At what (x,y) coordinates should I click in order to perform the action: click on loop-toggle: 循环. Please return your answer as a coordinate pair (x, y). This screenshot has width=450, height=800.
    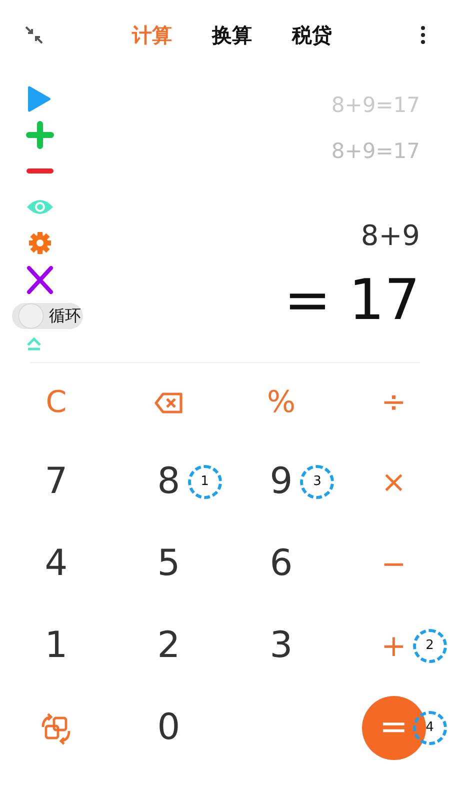
    Looking at the image, I should click on (47, 316).